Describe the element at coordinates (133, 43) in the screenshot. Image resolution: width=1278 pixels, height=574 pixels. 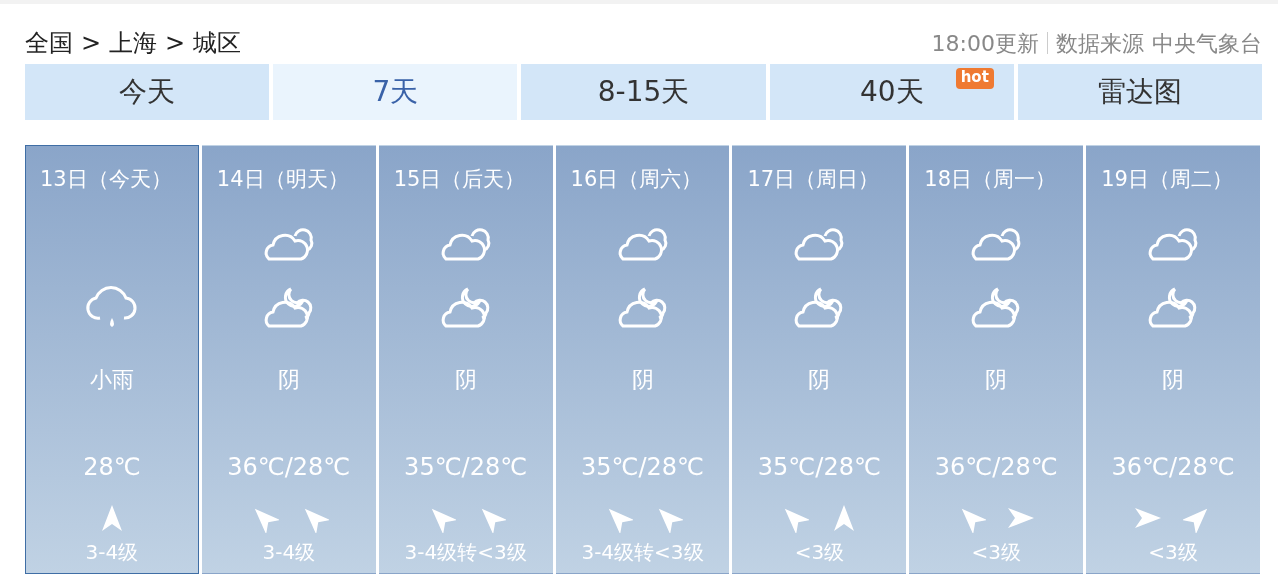
I see `breadcrumb-link: 上海` at that location.